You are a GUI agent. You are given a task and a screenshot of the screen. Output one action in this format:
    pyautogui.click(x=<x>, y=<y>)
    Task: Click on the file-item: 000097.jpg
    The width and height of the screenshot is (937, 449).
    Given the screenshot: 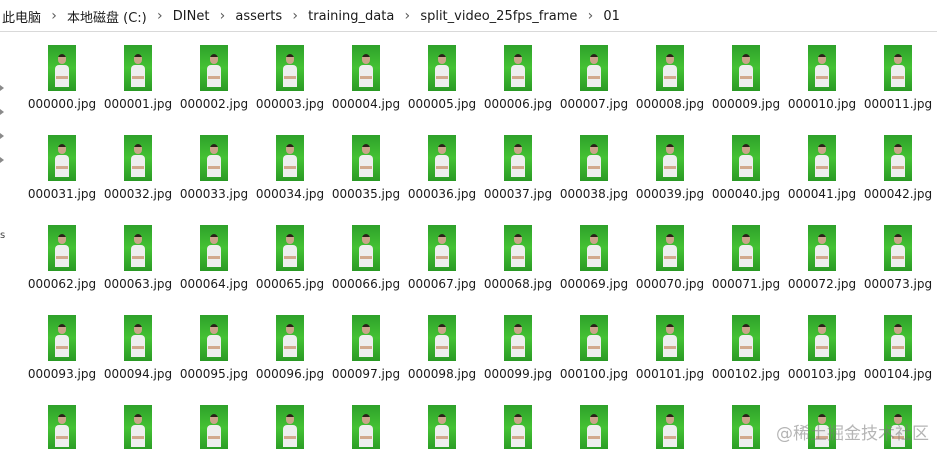 What is the action you would take?
    pyautogui.click(x=366, y=349)
    